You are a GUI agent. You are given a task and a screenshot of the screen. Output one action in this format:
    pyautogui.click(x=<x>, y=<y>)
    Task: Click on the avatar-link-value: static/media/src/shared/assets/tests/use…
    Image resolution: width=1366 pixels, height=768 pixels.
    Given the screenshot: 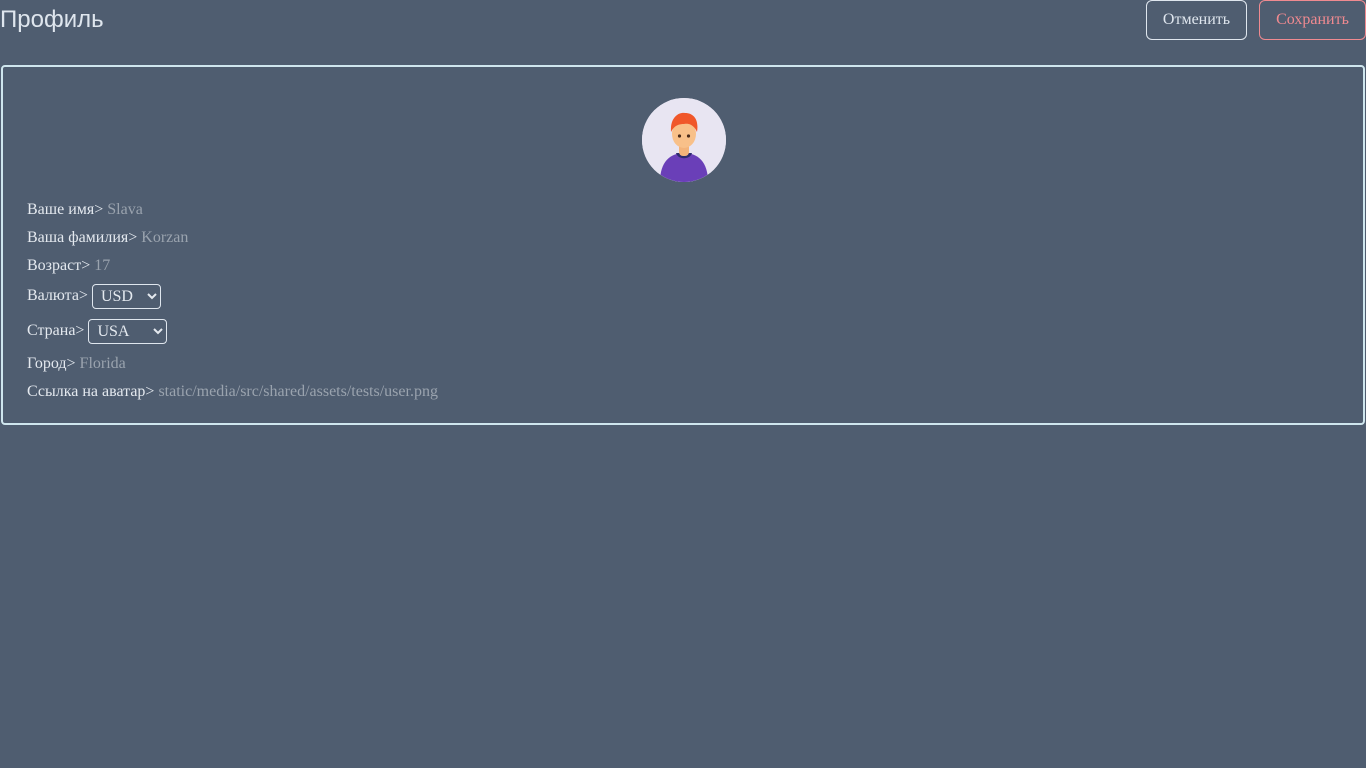 What is the action you would take?
    pyautogui.click(x=298, y=391)
    